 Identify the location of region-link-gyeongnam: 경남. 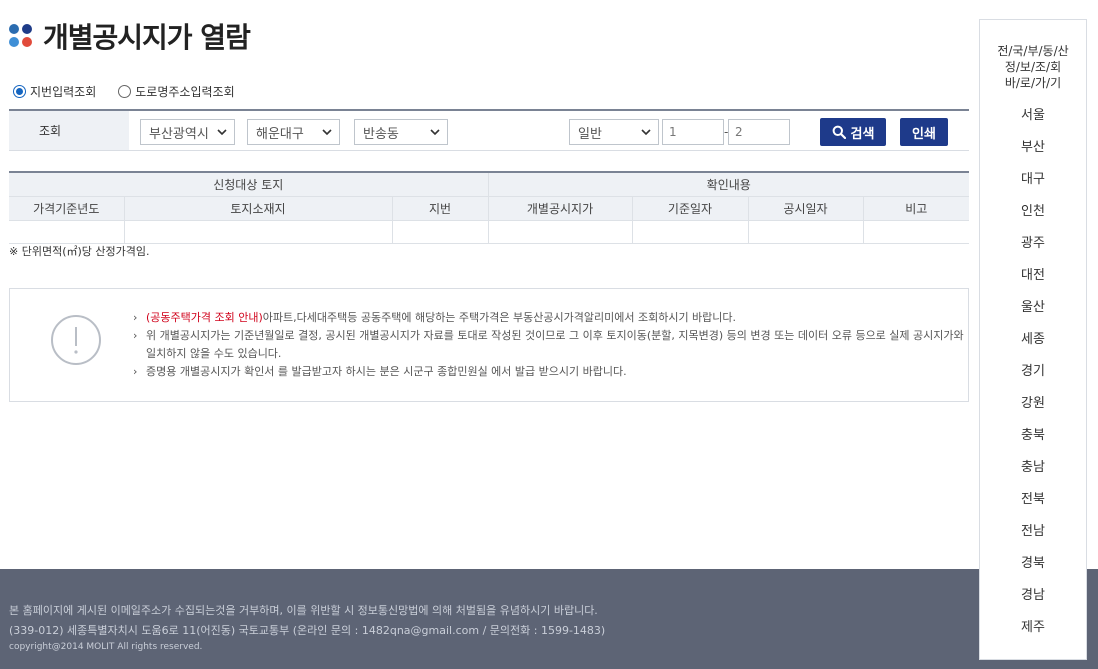
(1033, 603).